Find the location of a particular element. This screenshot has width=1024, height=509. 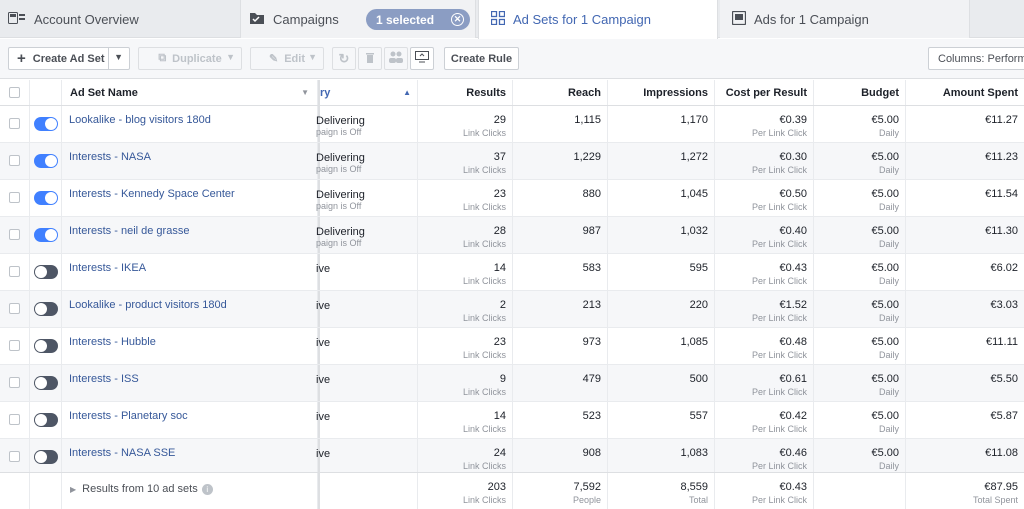

edit-caret-icon: ▼ is located at coordinates (312, 57).